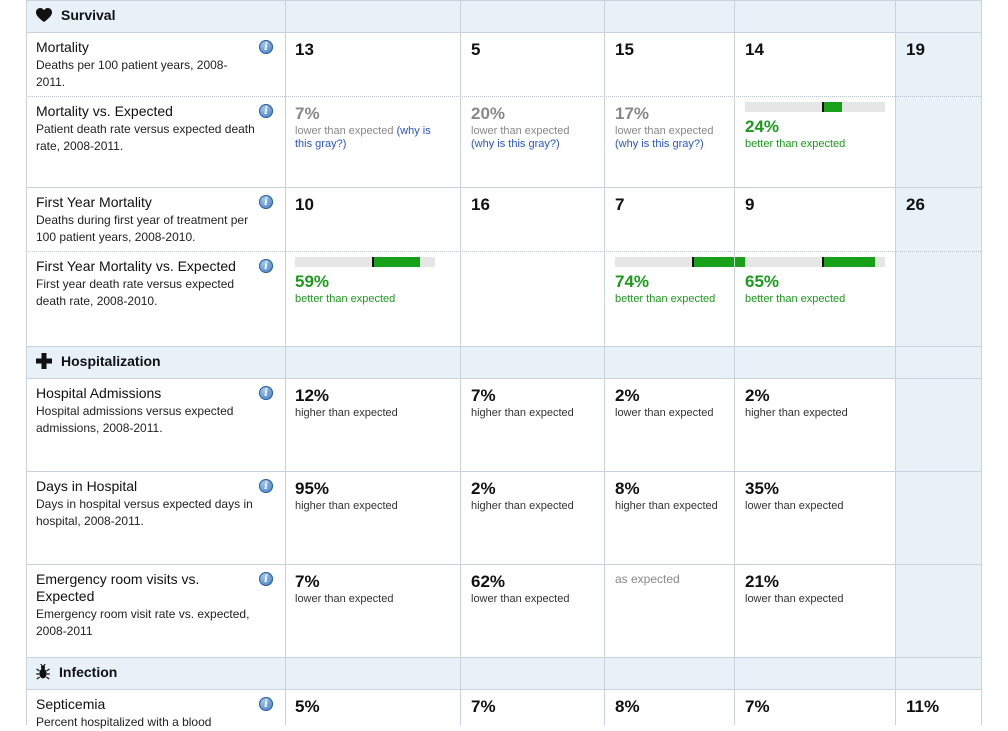 The height and width of the screenshot is (731, 1008). What do you see at coordinates (665, 299) in the screenshot?
I see `metric-note-text: better than expected` at bounding box center [665, 299].